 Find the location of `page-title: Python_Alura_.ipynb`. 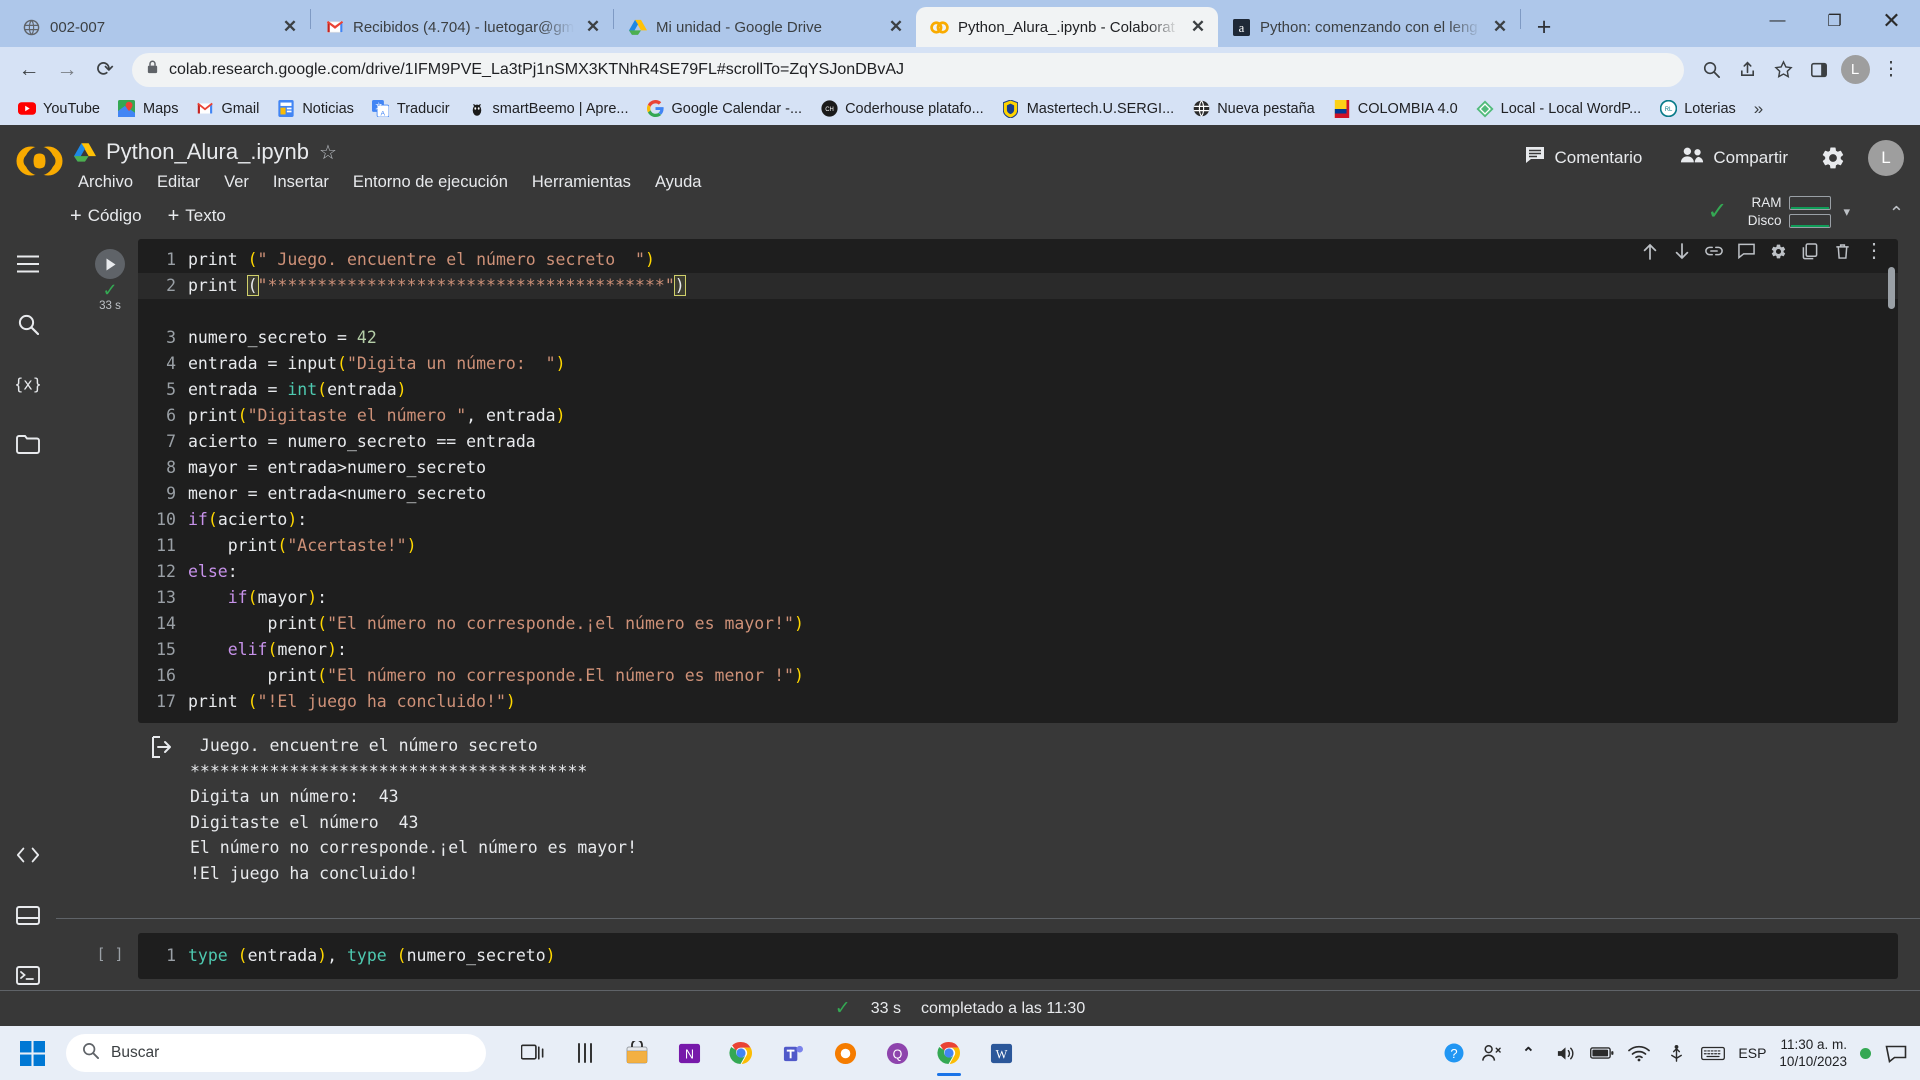

page-title: Python_Alura_.ipynb is located at coordinates (207, 152).